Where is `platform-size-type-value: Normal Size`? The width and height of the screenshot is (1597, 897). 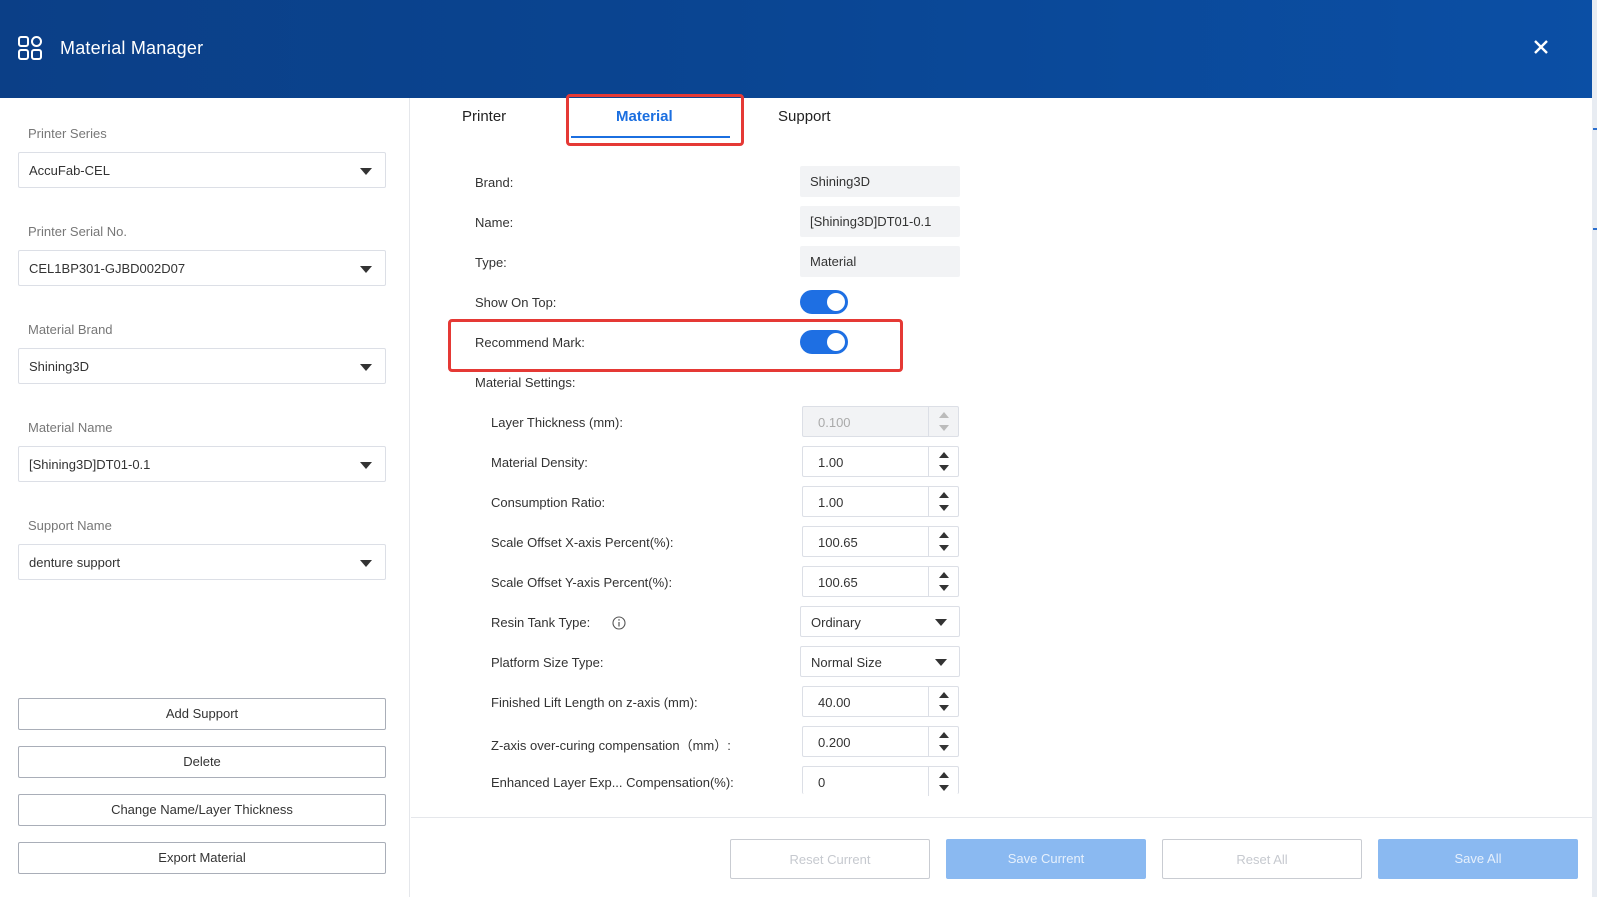
platform-size-type-value: Normal Size is located at coordinates (846, 662).